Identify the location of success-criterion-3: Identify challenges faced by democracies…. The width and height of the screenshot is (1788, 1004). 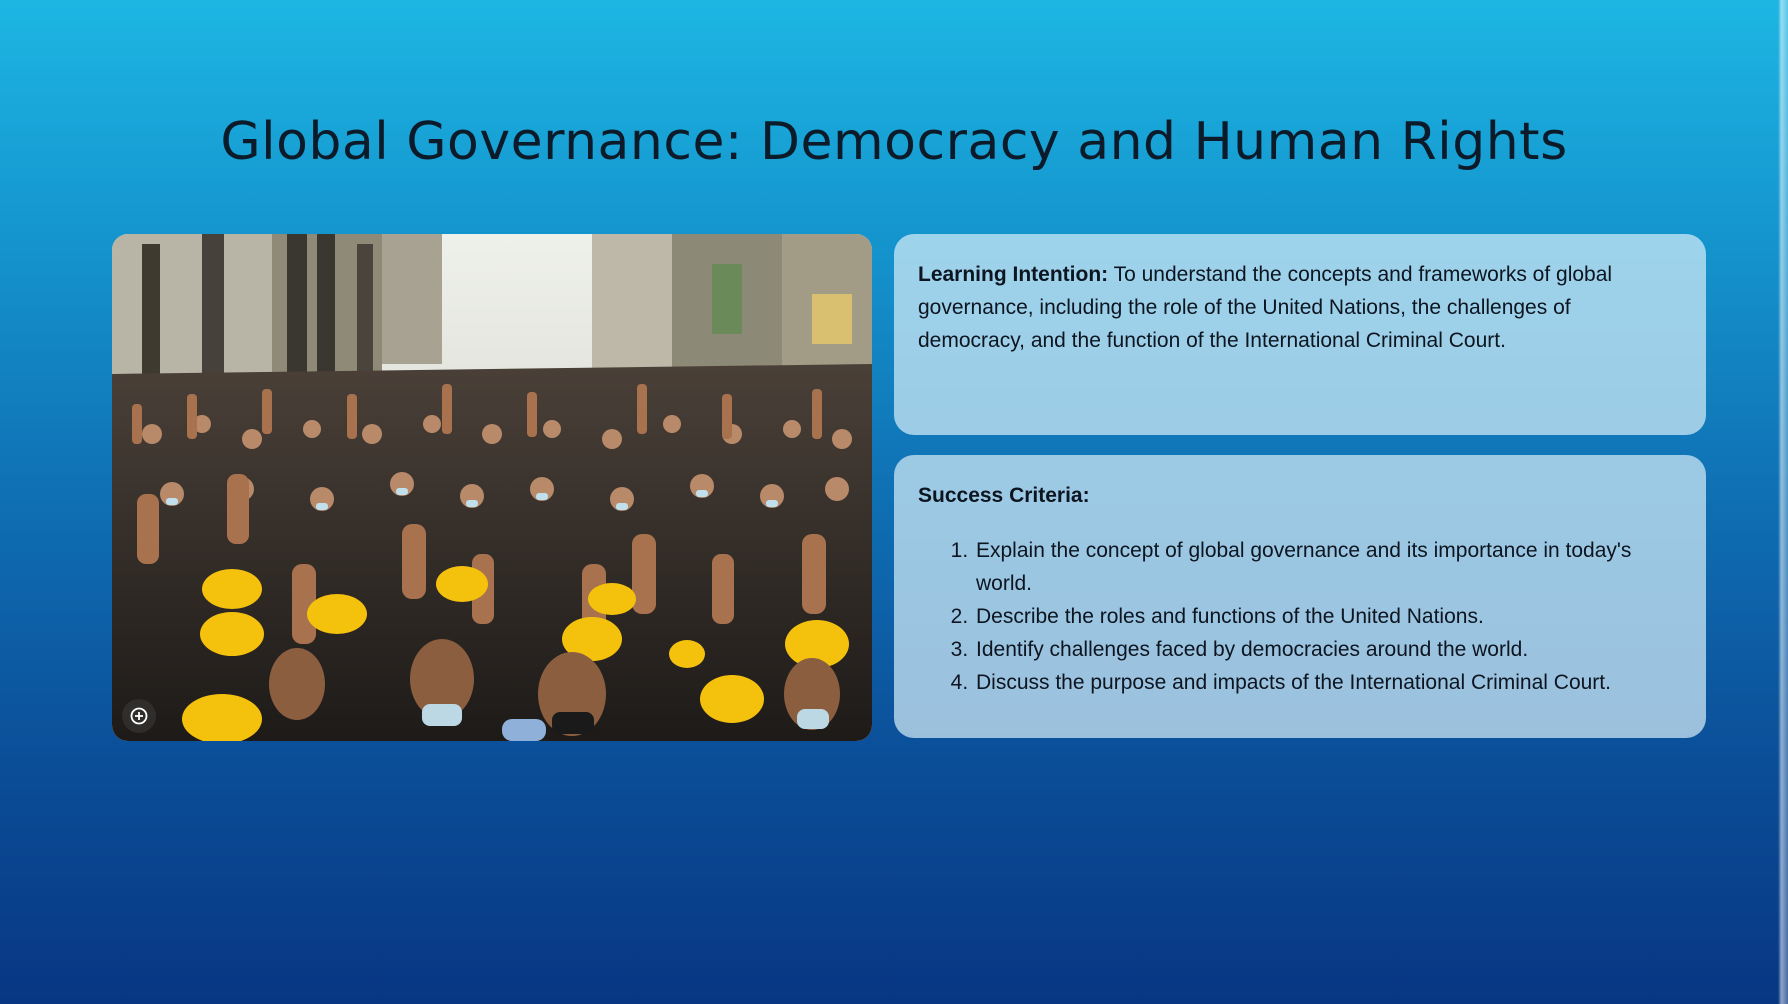
(1328, 649).